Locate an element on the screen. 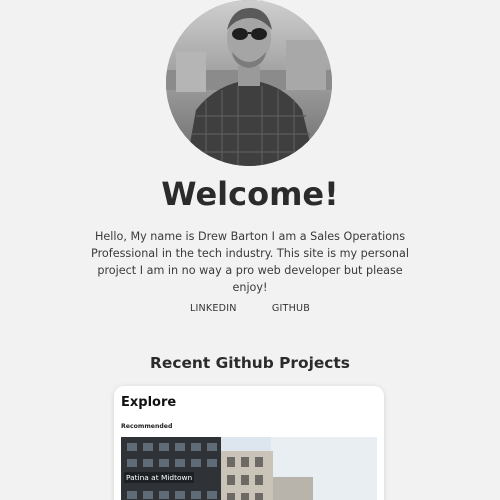  social-links: LINKEDIN GITHUB is located at coordinates (250, 308).